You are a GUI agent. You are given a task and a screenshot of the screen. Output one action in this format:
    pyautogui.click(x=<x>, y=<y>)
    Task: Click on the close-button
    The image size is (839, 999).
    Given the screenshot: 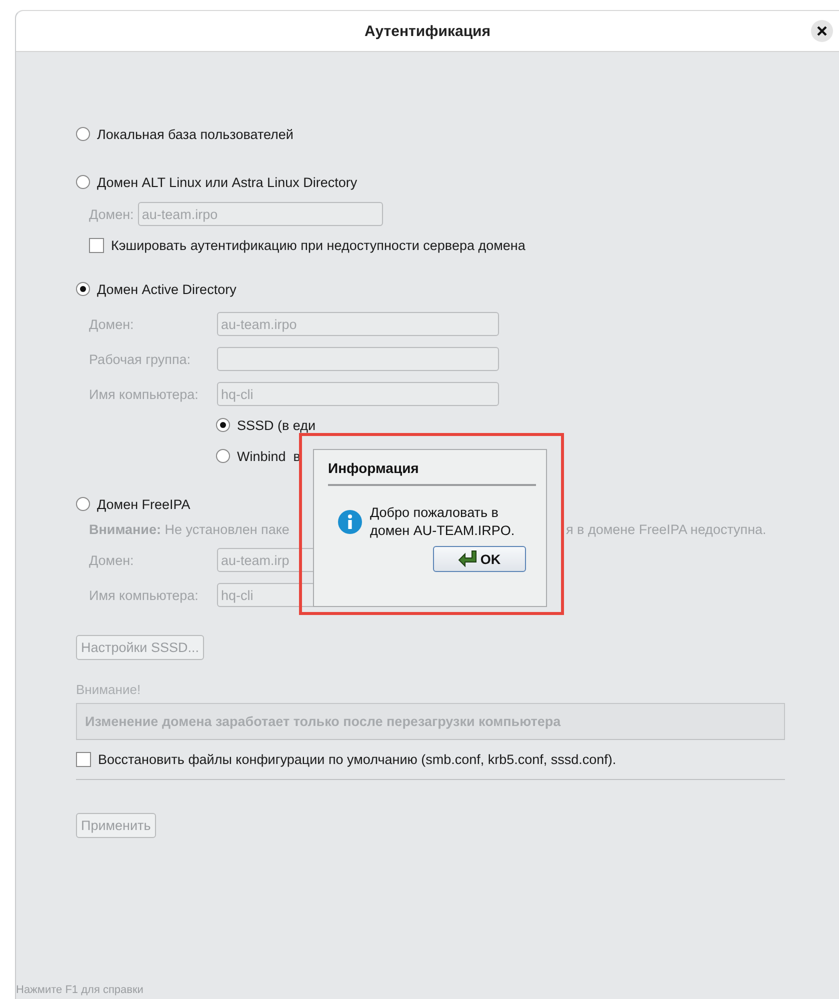 What is the action you would take?
    pyautogui.click(x=822, y=31)
    